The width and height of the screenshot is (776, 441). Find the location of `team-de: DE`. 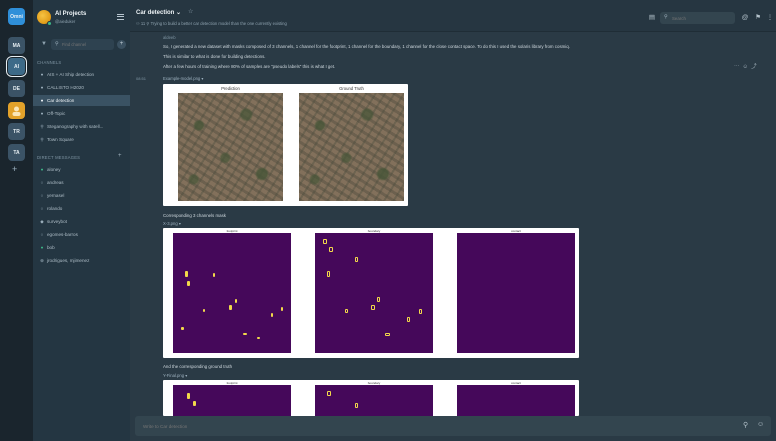

team-de: DE is located at coordinates (16, 88).